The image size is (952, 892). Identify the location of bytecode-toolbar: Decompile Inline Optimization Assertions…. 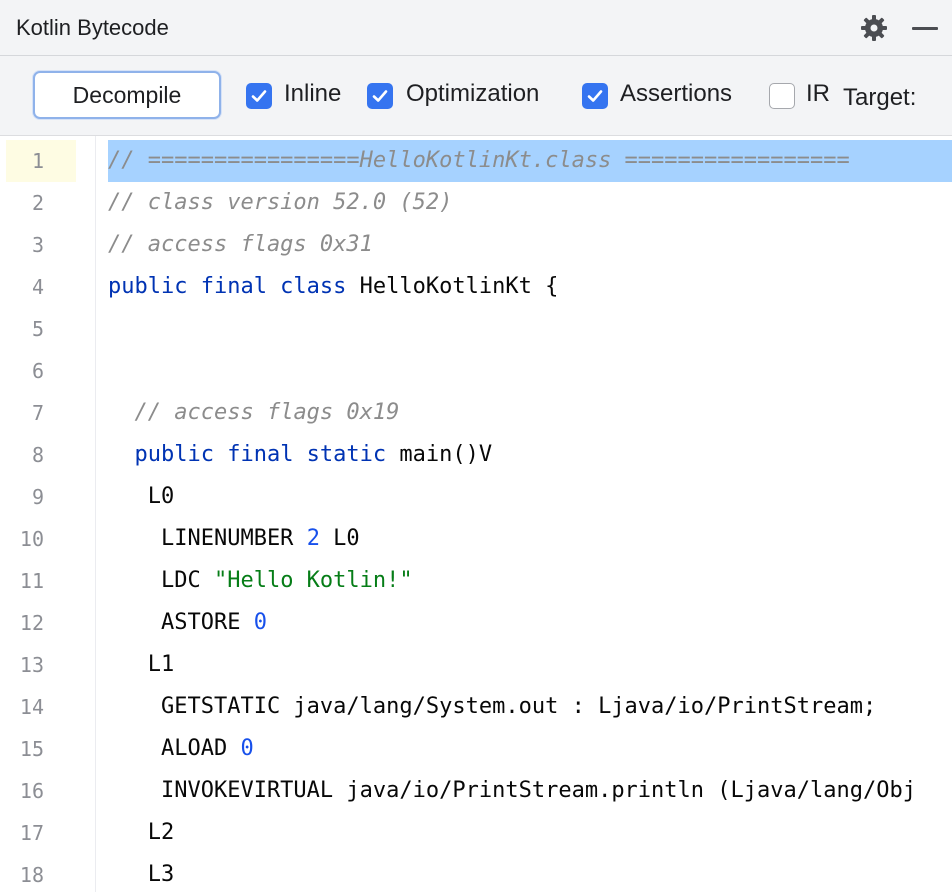
(476, 96).